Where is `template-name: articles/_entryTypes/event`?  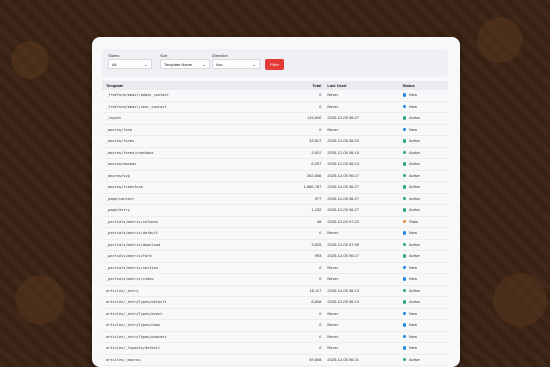 template-name: articles/_entryTypes/event is located at coordinates (188, 314).